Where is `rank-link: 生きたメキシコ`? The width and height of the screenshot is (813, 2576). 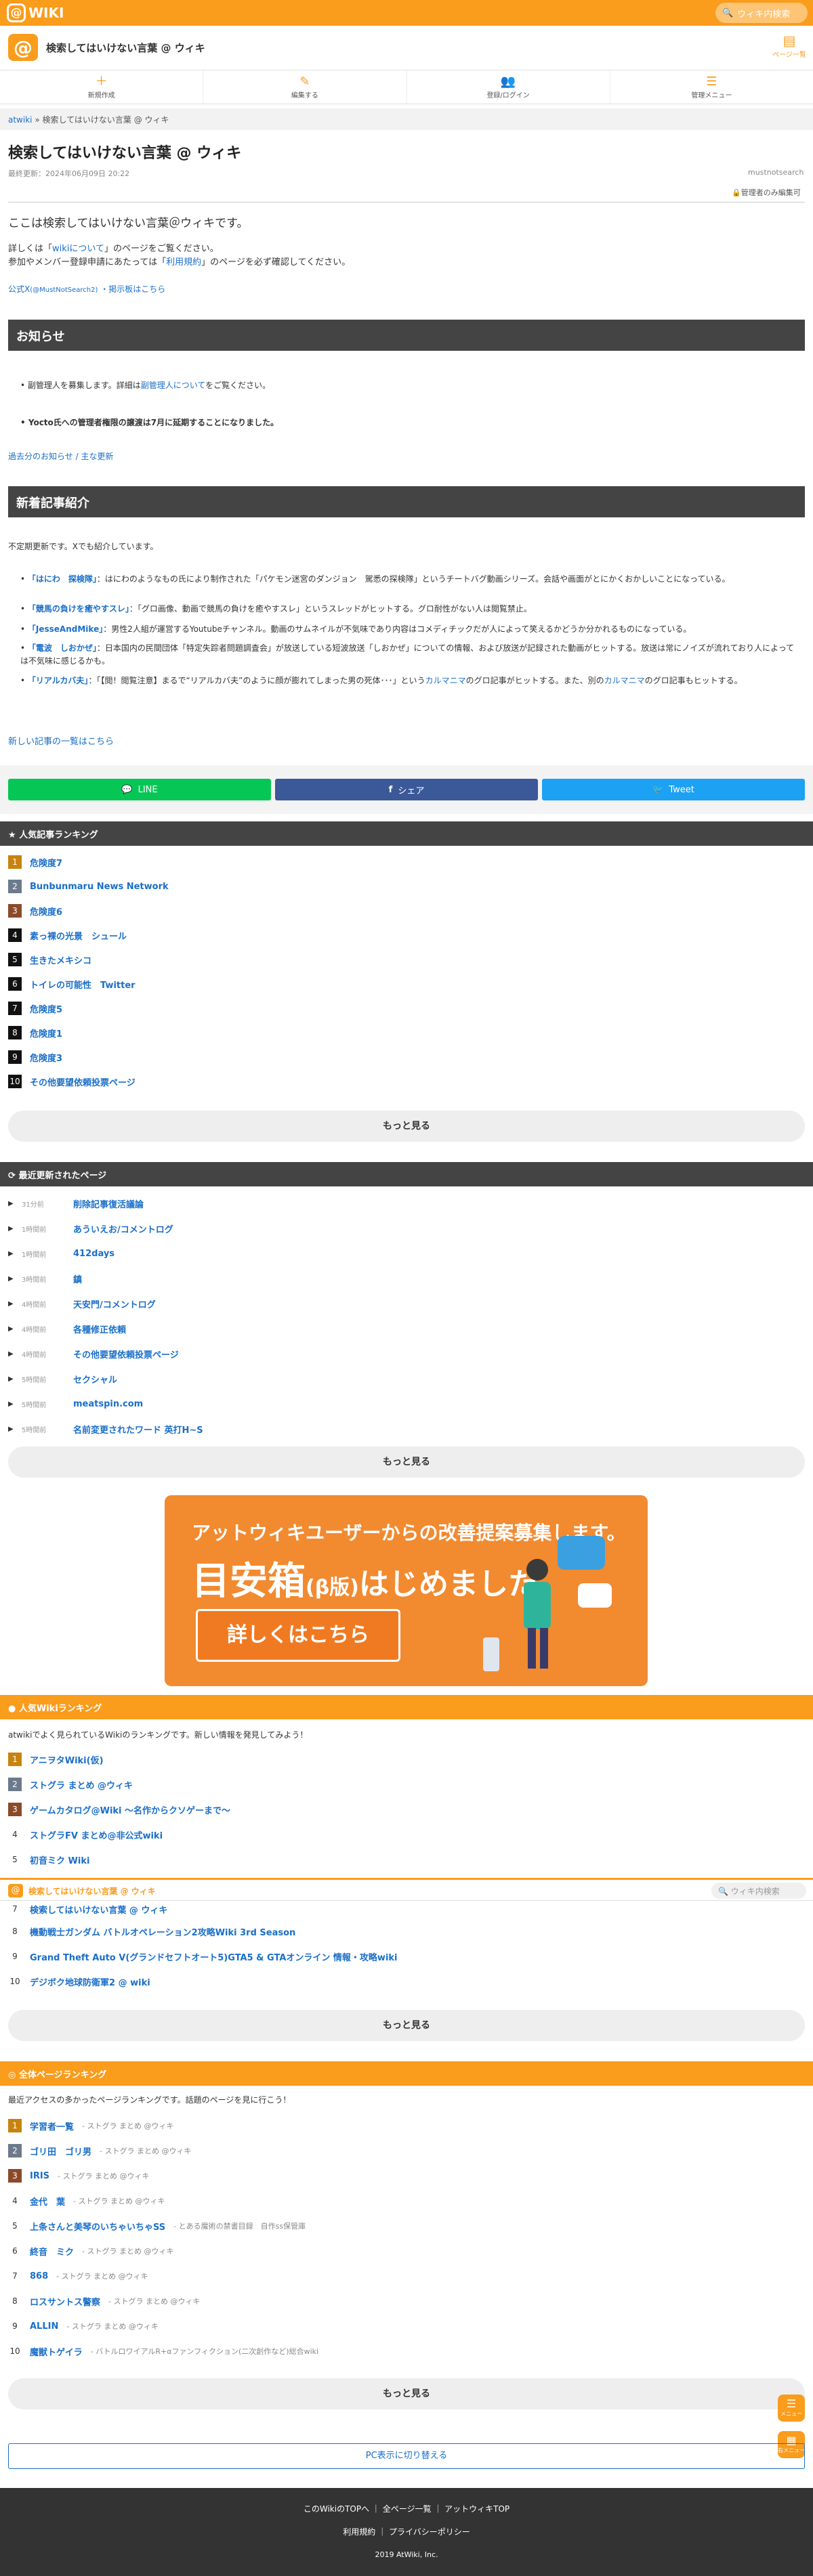 rank-link: 生きたメキシコ is located at coordinates (60, 959).